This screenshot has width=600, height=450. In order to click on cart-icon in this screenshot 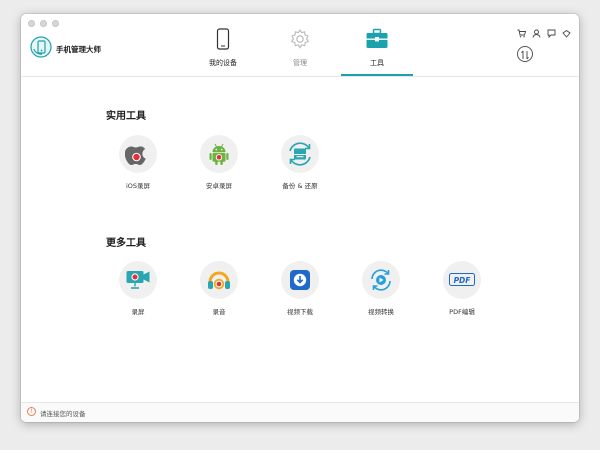, I will do `click(522, 30)`.